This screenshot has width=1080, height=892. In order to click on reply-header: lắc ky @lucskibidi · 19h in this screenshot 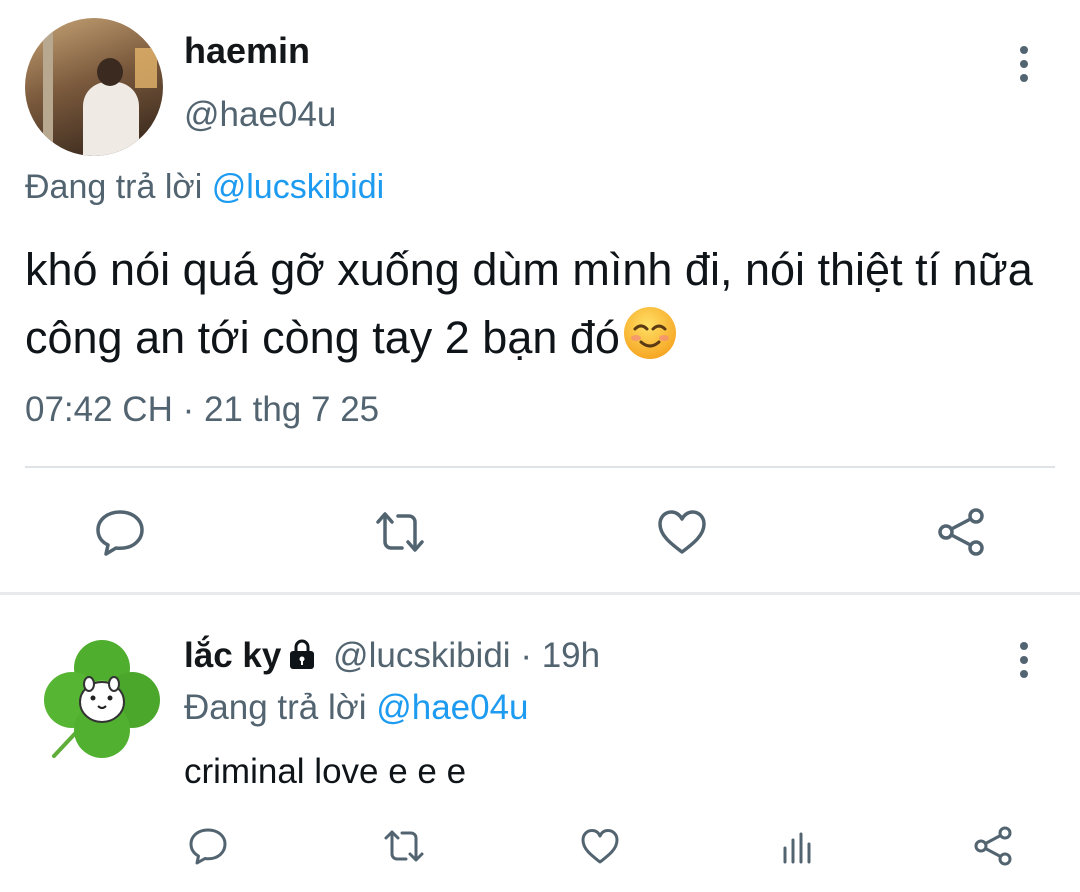, I will do `click(392, 656)`.